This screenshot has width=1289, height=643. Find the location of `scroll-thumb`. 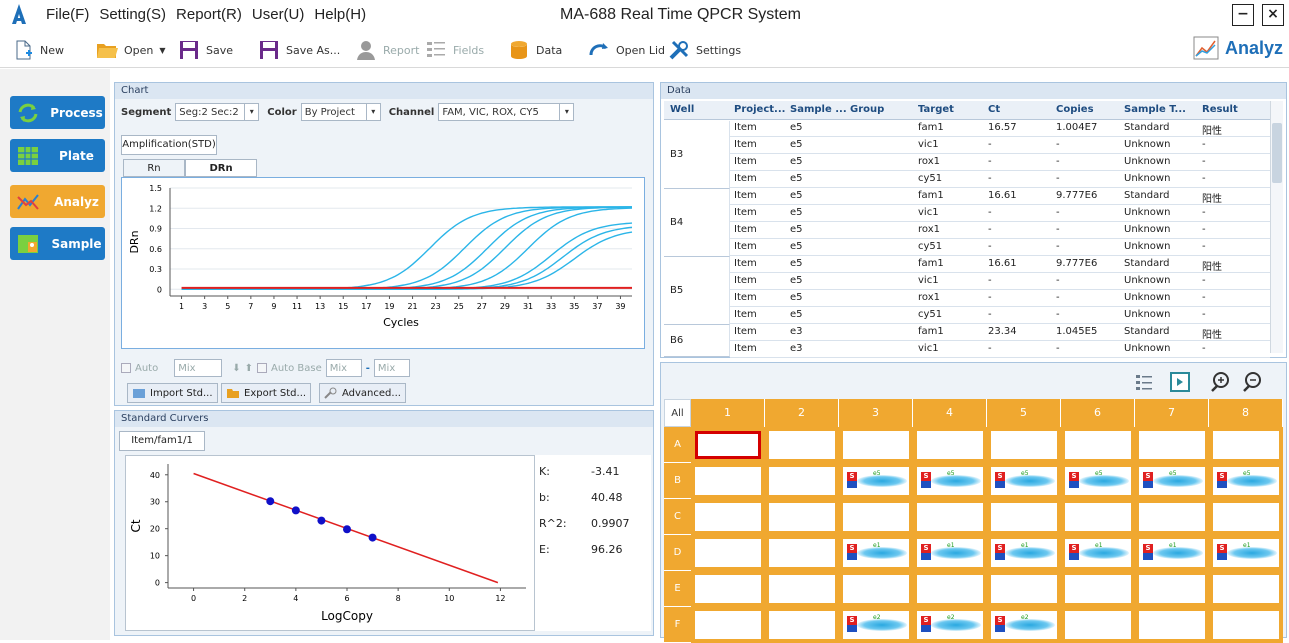

scroll-thumb is located at coordinates (1277, 153).